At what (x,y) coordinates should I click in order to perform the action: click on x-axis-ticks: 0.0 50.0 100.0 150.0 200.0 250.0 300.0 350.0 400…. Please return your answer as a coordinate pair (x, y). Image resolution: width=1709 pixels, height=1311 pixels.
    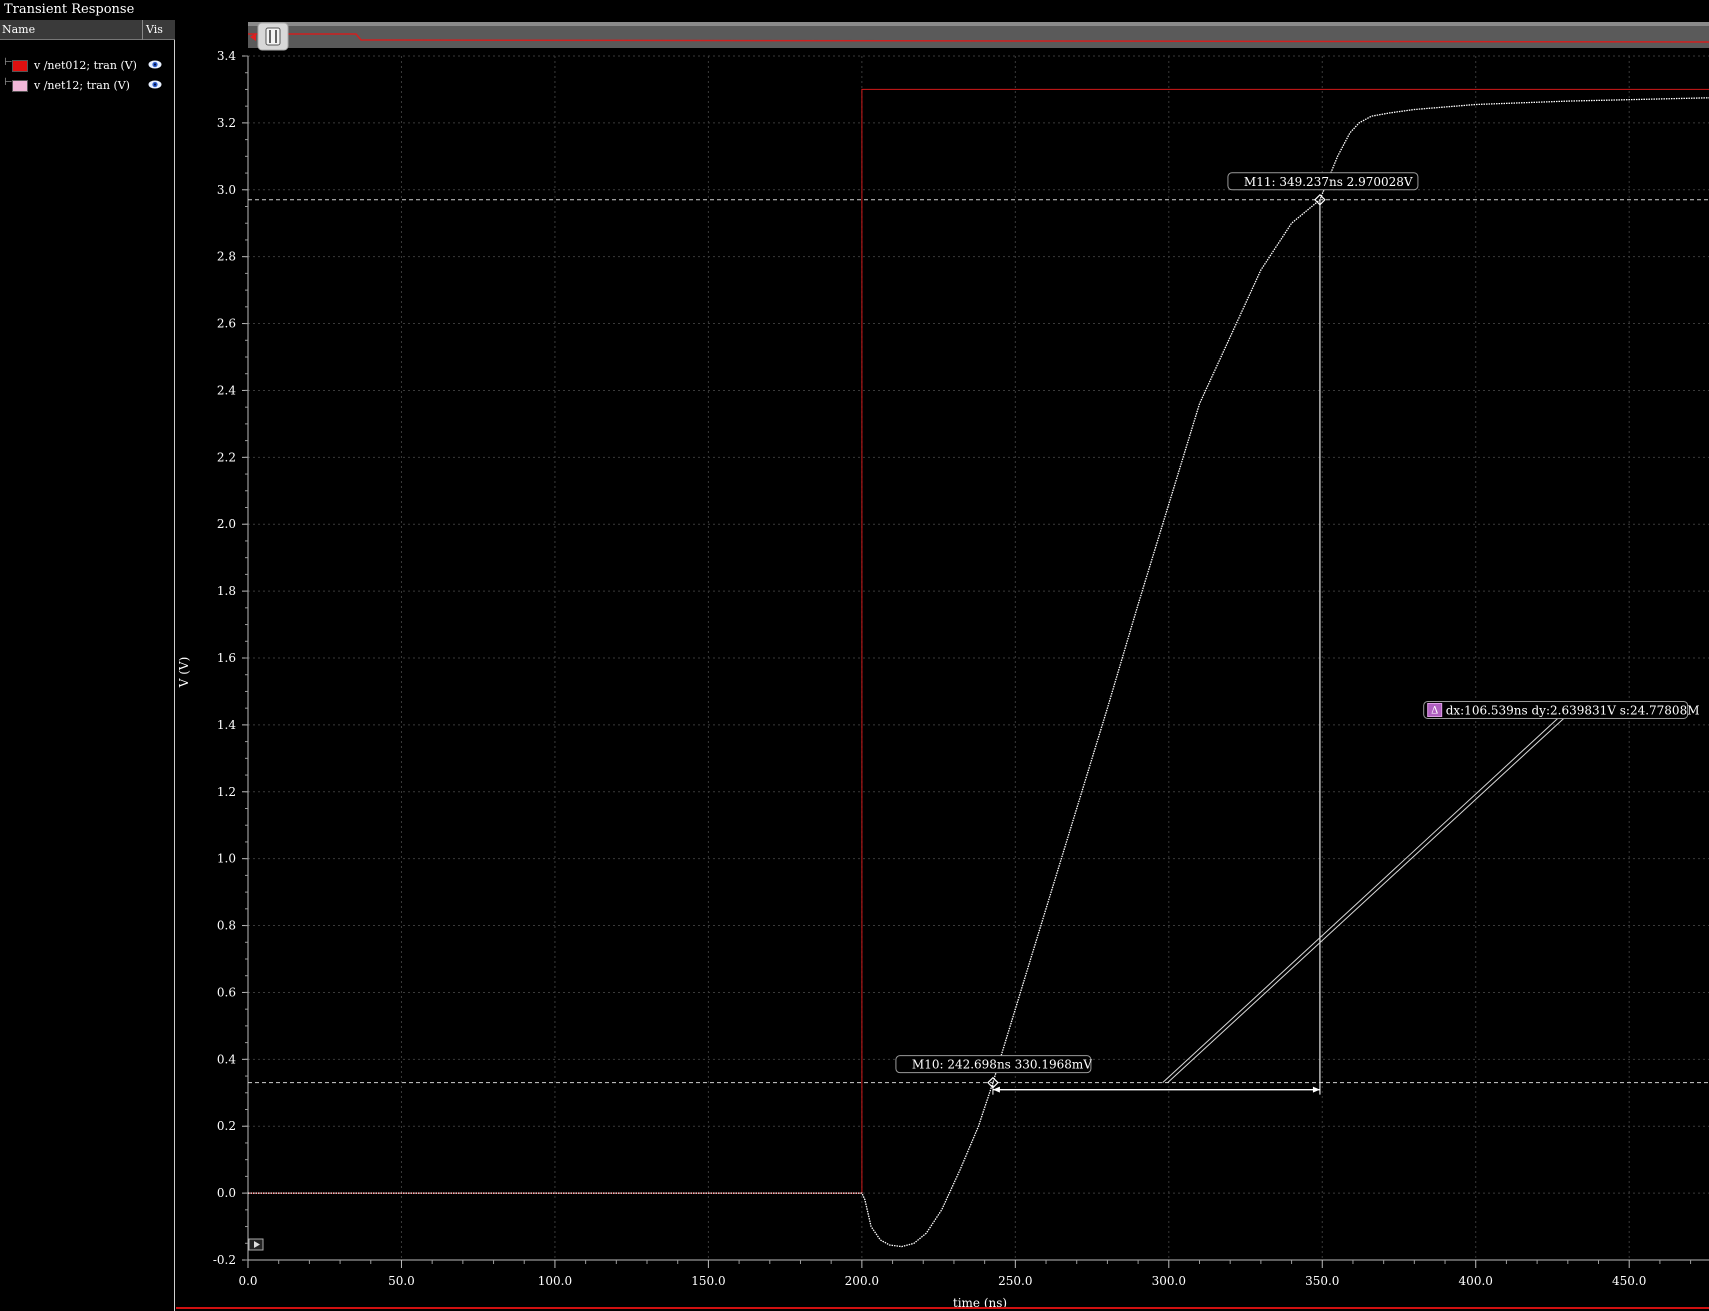
    Looking at the image, I should click on (942, 1274).